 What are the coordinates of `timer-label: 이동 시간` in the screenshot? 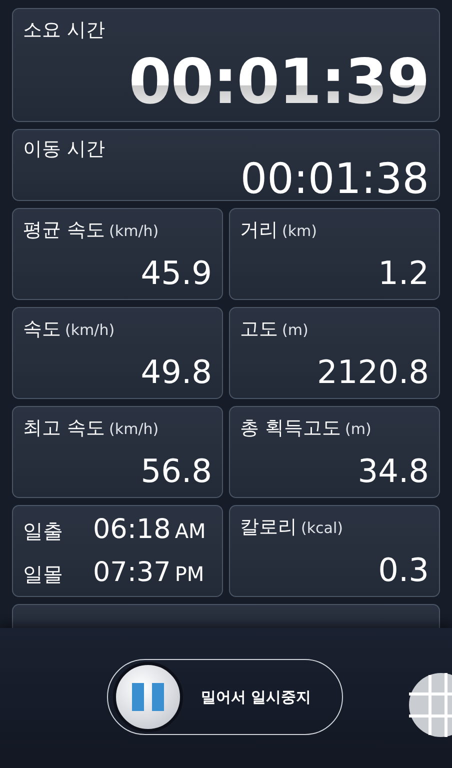 It's located at (64, 149).